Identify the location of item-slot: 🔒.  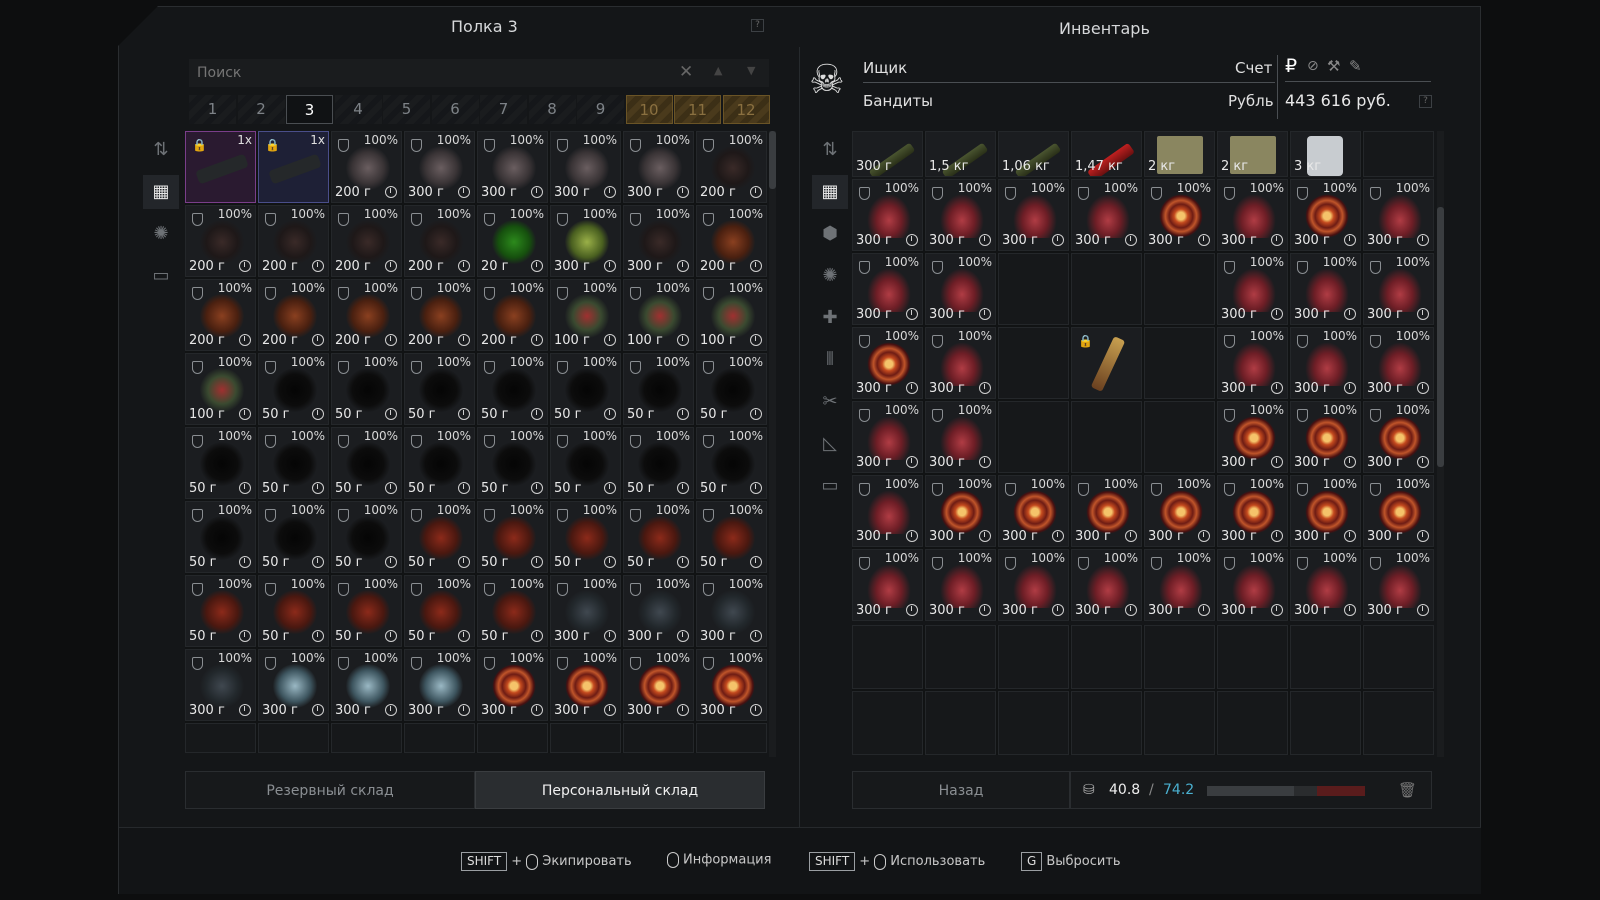
(1106, 363).